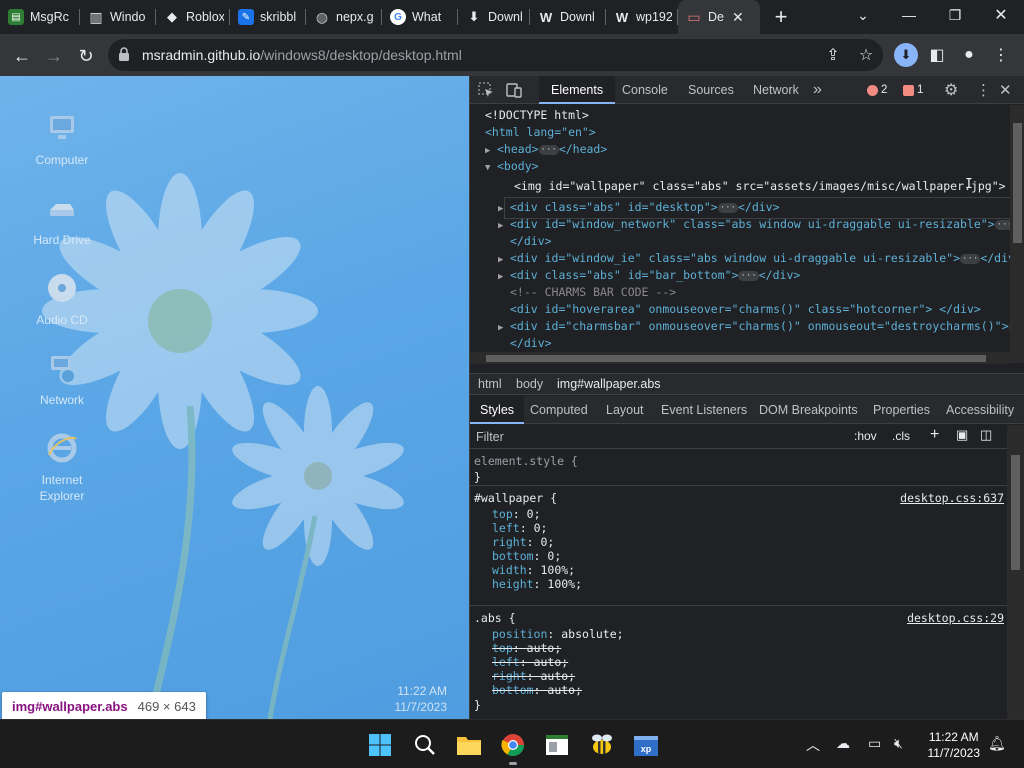  Describe the element at coordinates (952, 498) in the screenshot. I see `rule-source-link: desktop.css:637` at that location.